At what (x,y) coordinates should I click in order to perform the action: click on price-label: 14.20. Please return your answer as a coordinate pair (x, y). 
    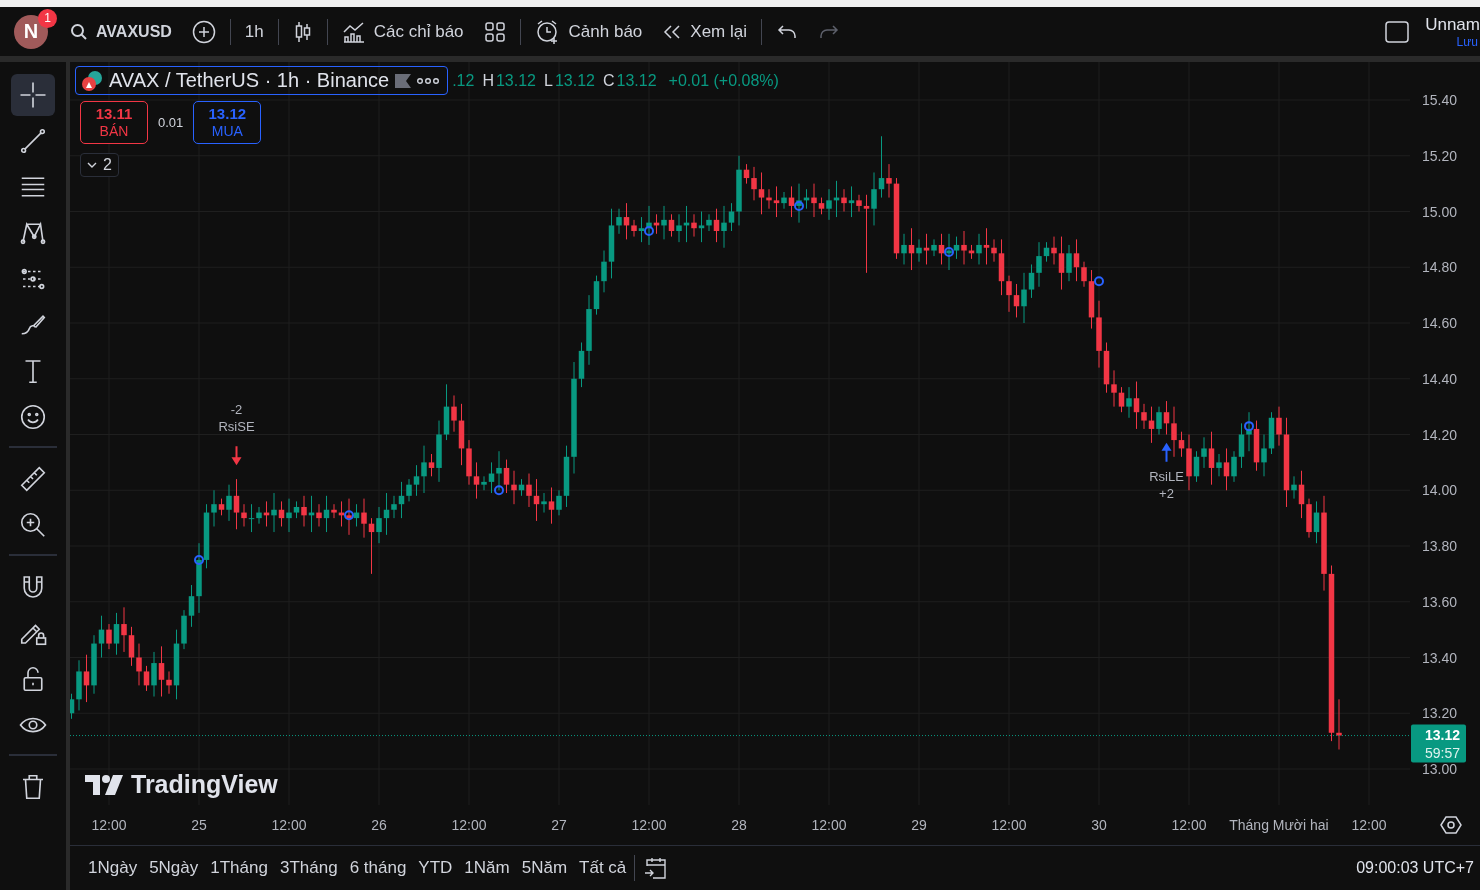
    Looking at the image, I should click on (1440, 434).